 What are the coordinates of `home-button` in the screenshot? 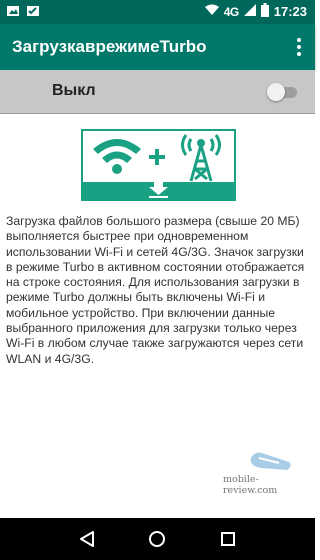 It's located at (157, 539).